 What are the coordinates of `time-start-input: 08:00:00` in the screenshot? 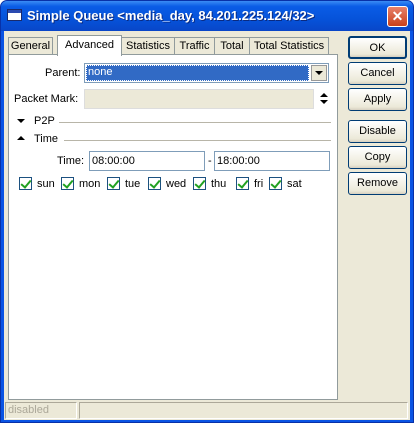 It's located at (147, 161).